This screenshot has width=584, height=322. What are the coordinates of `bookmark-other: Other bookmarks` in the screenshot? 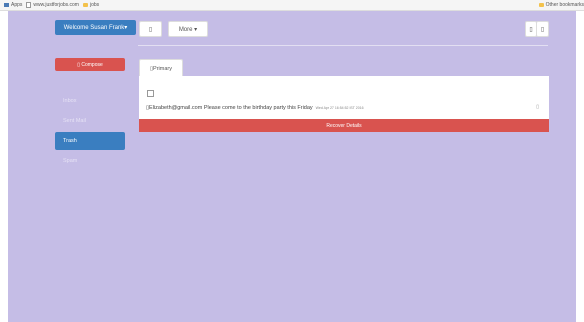 It's located at (561, 5).